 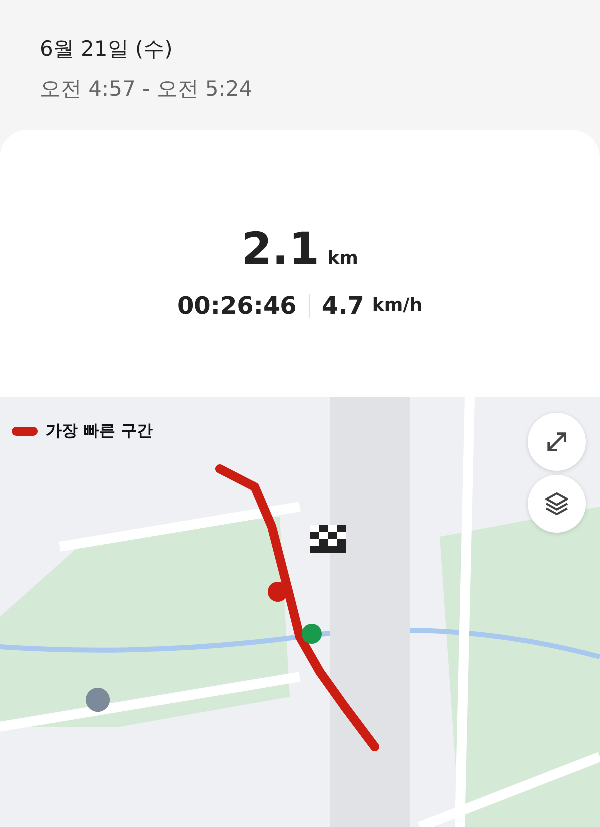 What do you see at coordinates (237, 306) in the screenshot?
I see `duration-value: 00:26:46` at bounding box center [237, 306].